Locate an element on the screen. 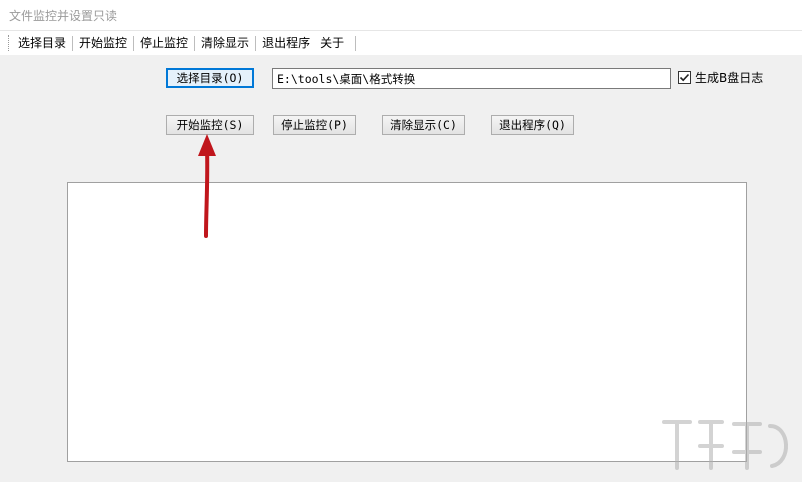 The width and height of the screenshot is (802, 482). log-checkbox is located at coordinates (684, 77).